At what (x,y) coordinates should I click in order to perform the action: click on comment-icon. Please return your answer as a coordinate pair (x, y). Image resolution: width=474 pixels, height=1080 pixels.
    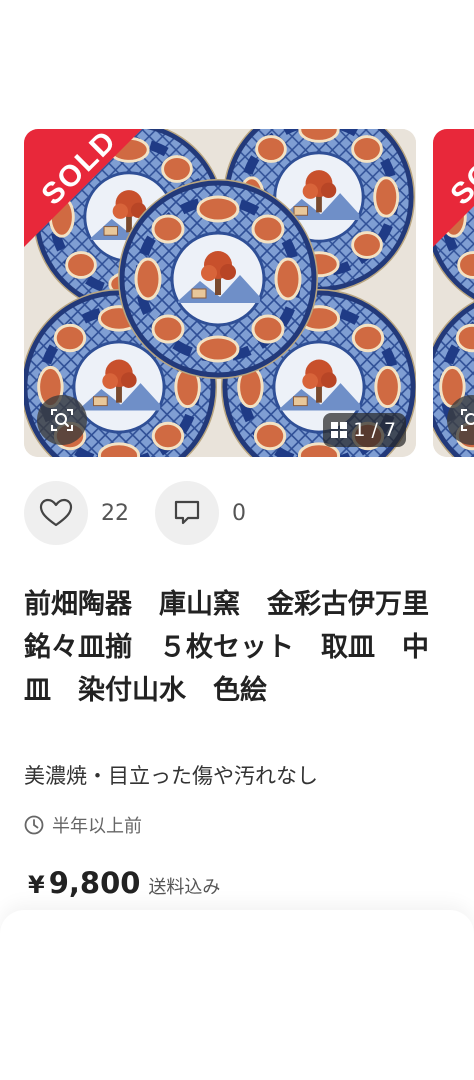
    Looking at the image, I should click on (187, 512).